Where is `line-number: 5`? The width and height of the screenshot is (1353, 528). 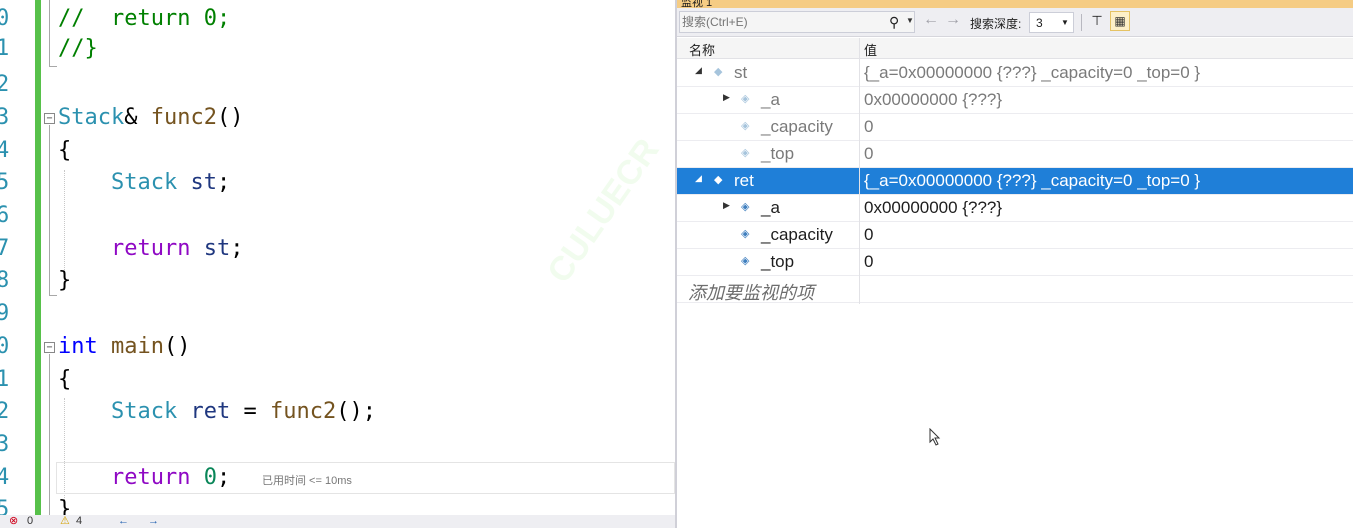 line-number: 5 is located at coordinates (5, 182).